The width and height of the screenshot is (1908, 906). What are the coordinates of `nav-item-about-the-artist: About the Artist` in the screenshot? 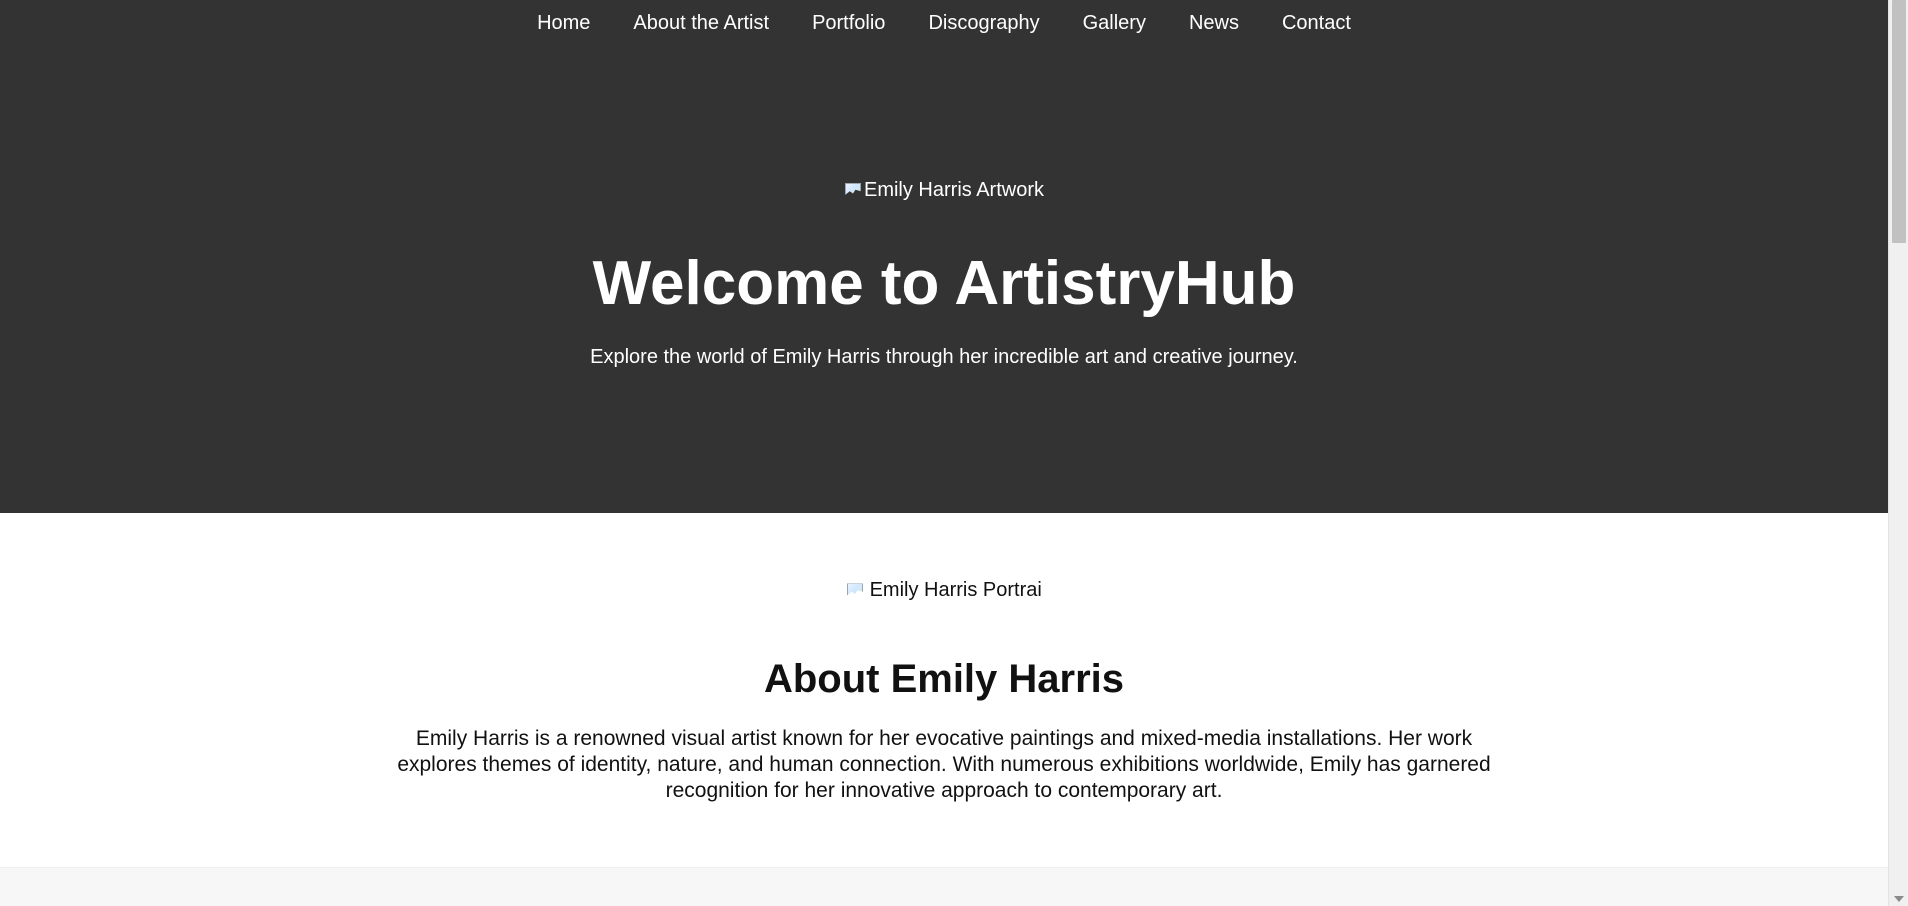 It's located at (701, 23).